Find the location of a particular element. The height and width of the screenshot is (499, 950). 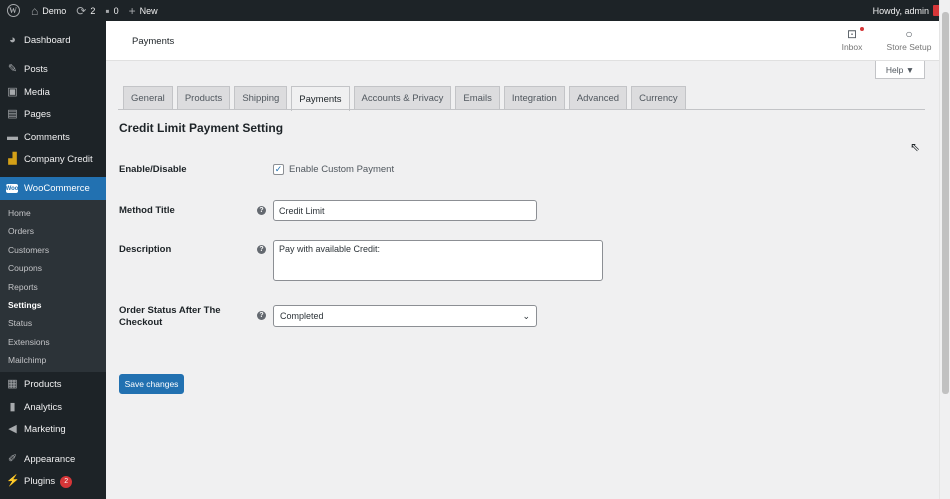

menu-label: Posts is located at coordinates (36, 70).